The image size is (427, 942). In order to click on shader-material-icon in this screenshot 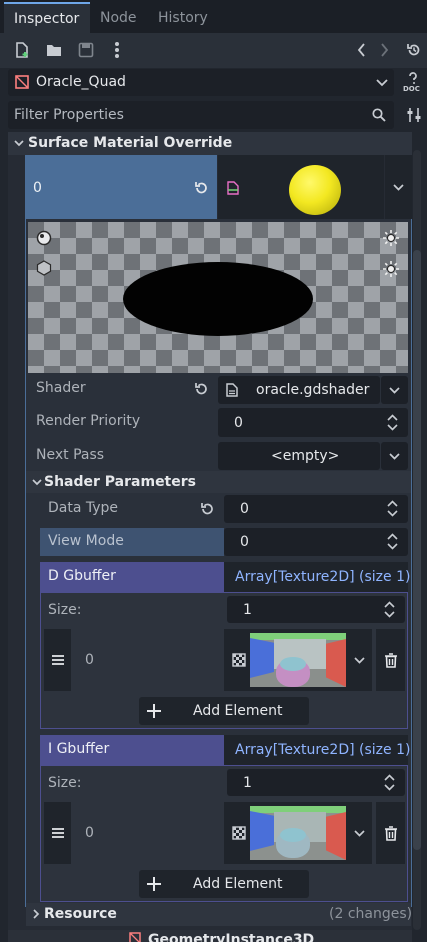, I will do `click(233, 188)`.